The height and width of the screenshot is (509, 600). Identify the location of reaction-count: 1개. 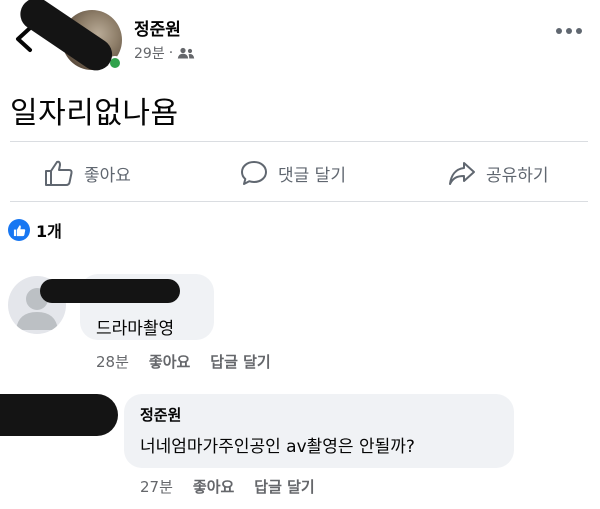
(49, 231).